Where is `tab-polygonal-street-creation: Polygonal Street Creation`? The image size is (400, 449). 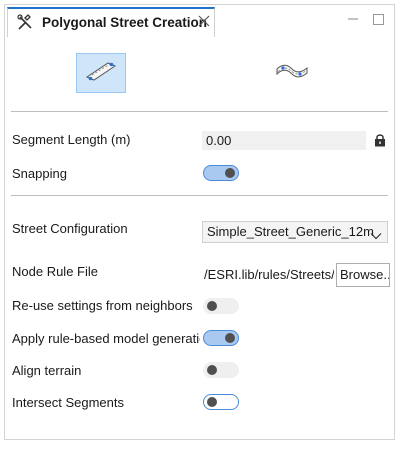
tab-polygonal-street-creation: Polygonal Street Creation is located at coordinates (111, 22).